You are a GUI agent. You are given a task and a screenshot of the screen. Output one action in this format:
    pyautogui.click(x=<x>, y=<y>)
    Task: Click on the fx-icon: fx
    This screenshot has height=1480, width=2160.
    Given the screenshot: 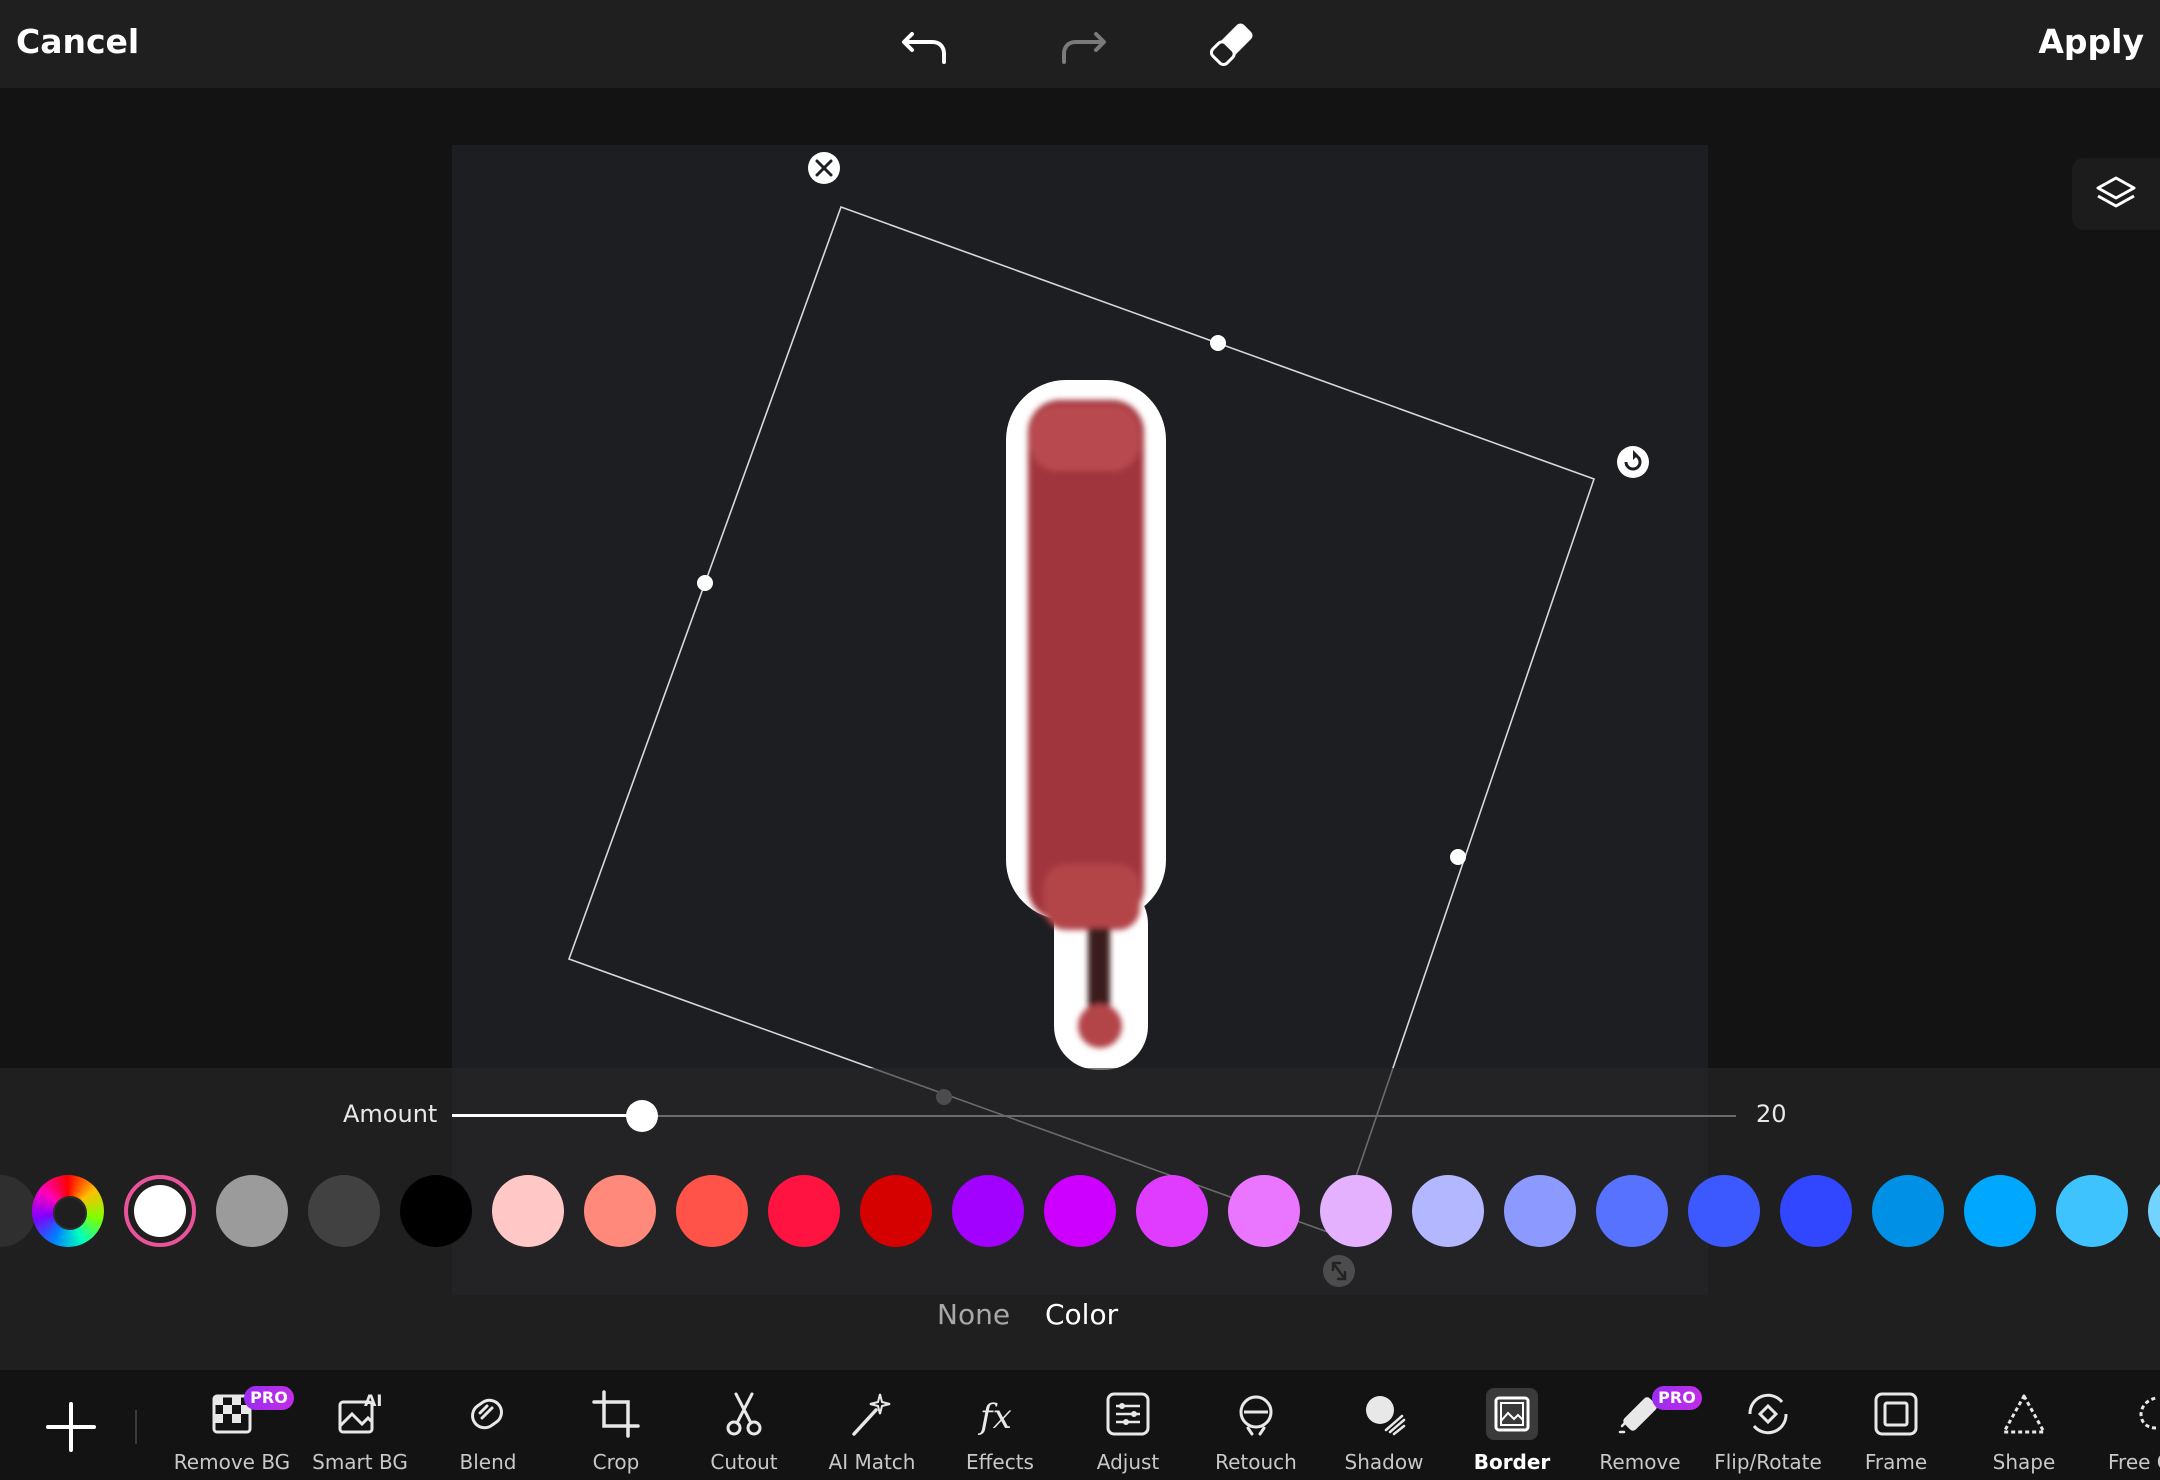 What is the action you would take?
    pyautogui.click(x=994, y=1417)
    